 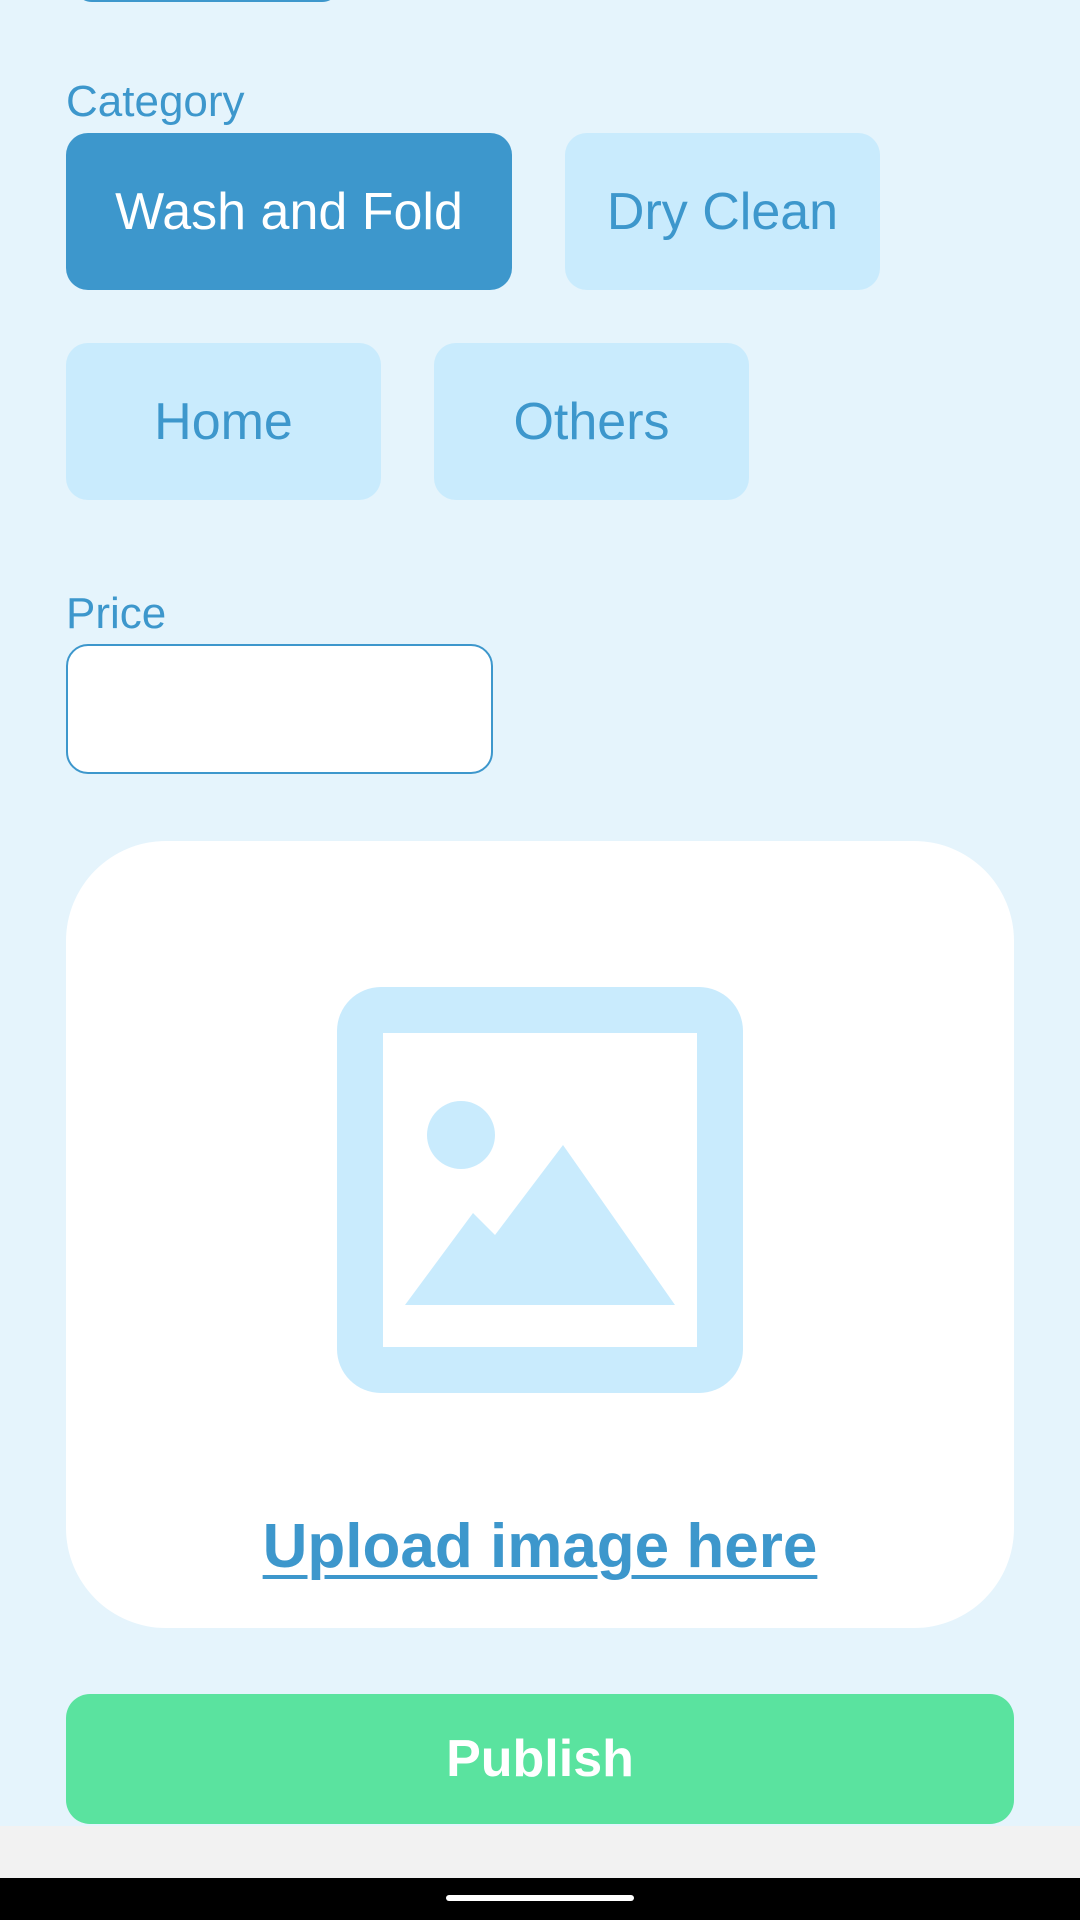 I want to click on category-chip-others: Others, so click(x=591, y=421).